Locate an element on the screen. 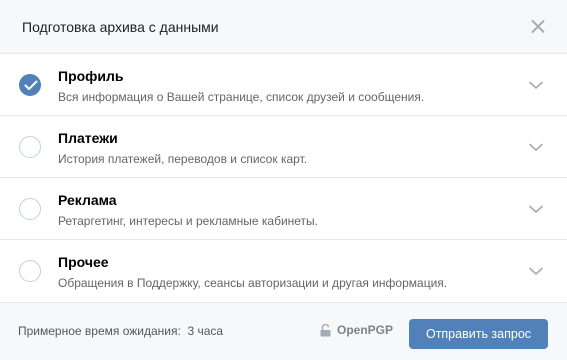 This screenshot has height=360, width=567. checkmark-icon is located at coordinates (31, 85).